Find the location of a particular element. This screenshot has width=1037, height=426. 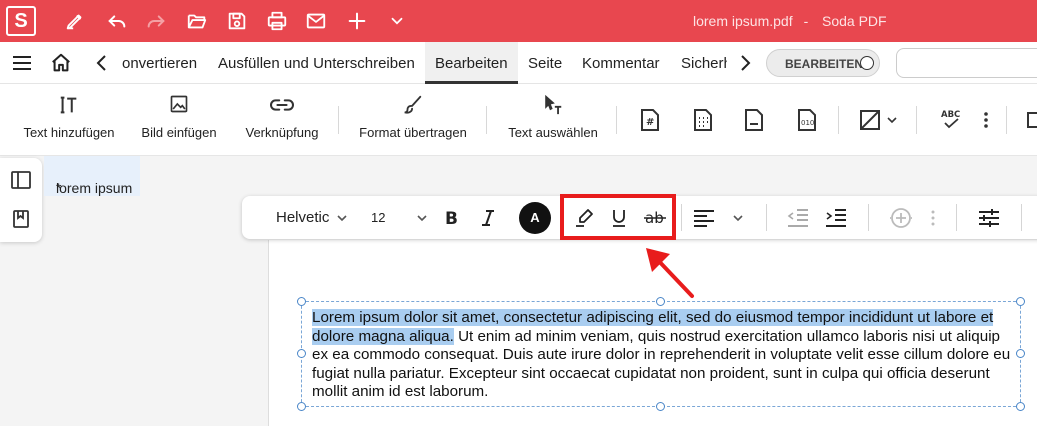

select-text-button: Text auswählen is located at coordinates (553, 120).